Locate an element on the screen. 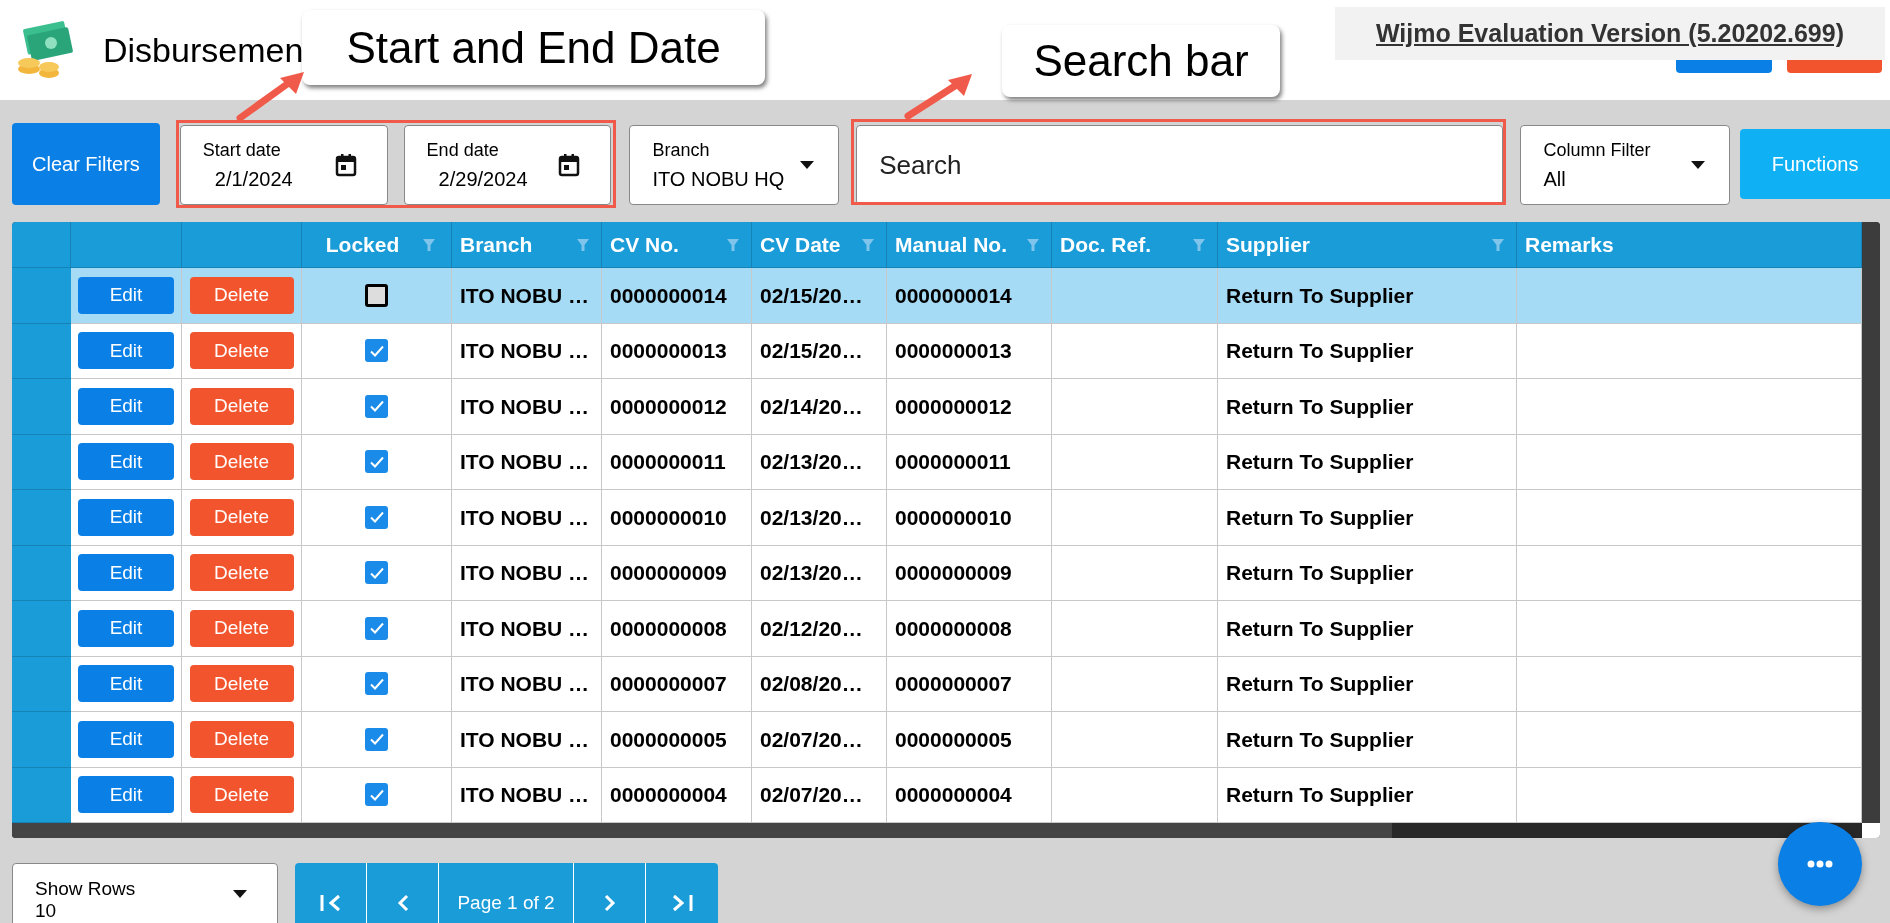 The width and height of the screenshot is (1890, 923). field-value: ITO NOBU HQ is located at coordinates (718, 179).